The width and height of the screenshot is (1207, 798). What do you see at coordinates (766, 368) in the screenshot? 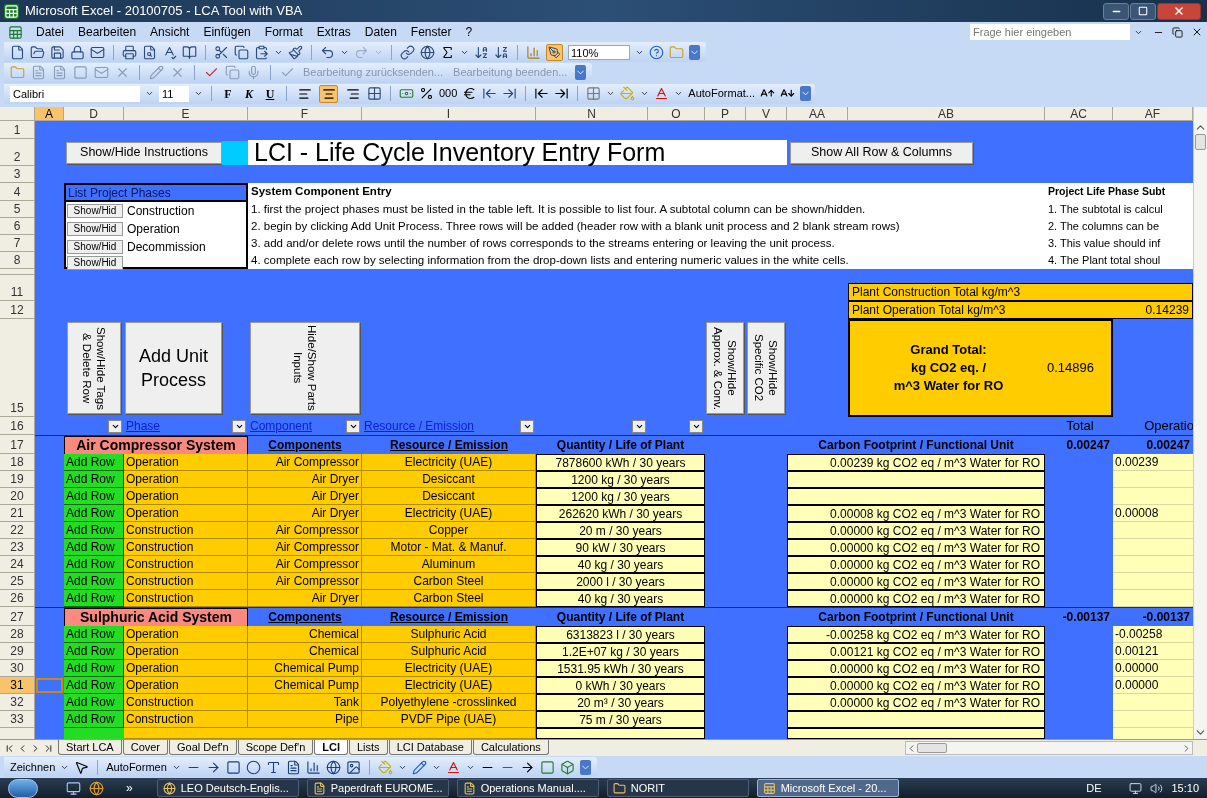
I see `macro-button: Show/Hide Specific CO2` at bounding box center [766, 368].